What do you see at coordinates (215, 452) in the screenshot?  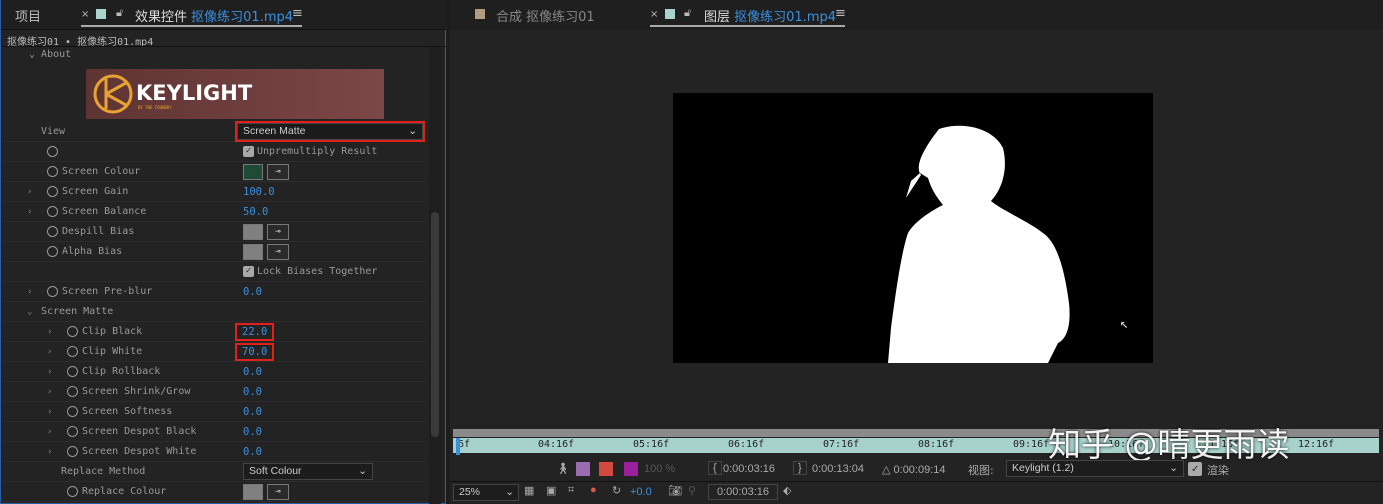 I see `row-despot-white: › Screen Despot White 0.0` at bounding box center [215, 452].